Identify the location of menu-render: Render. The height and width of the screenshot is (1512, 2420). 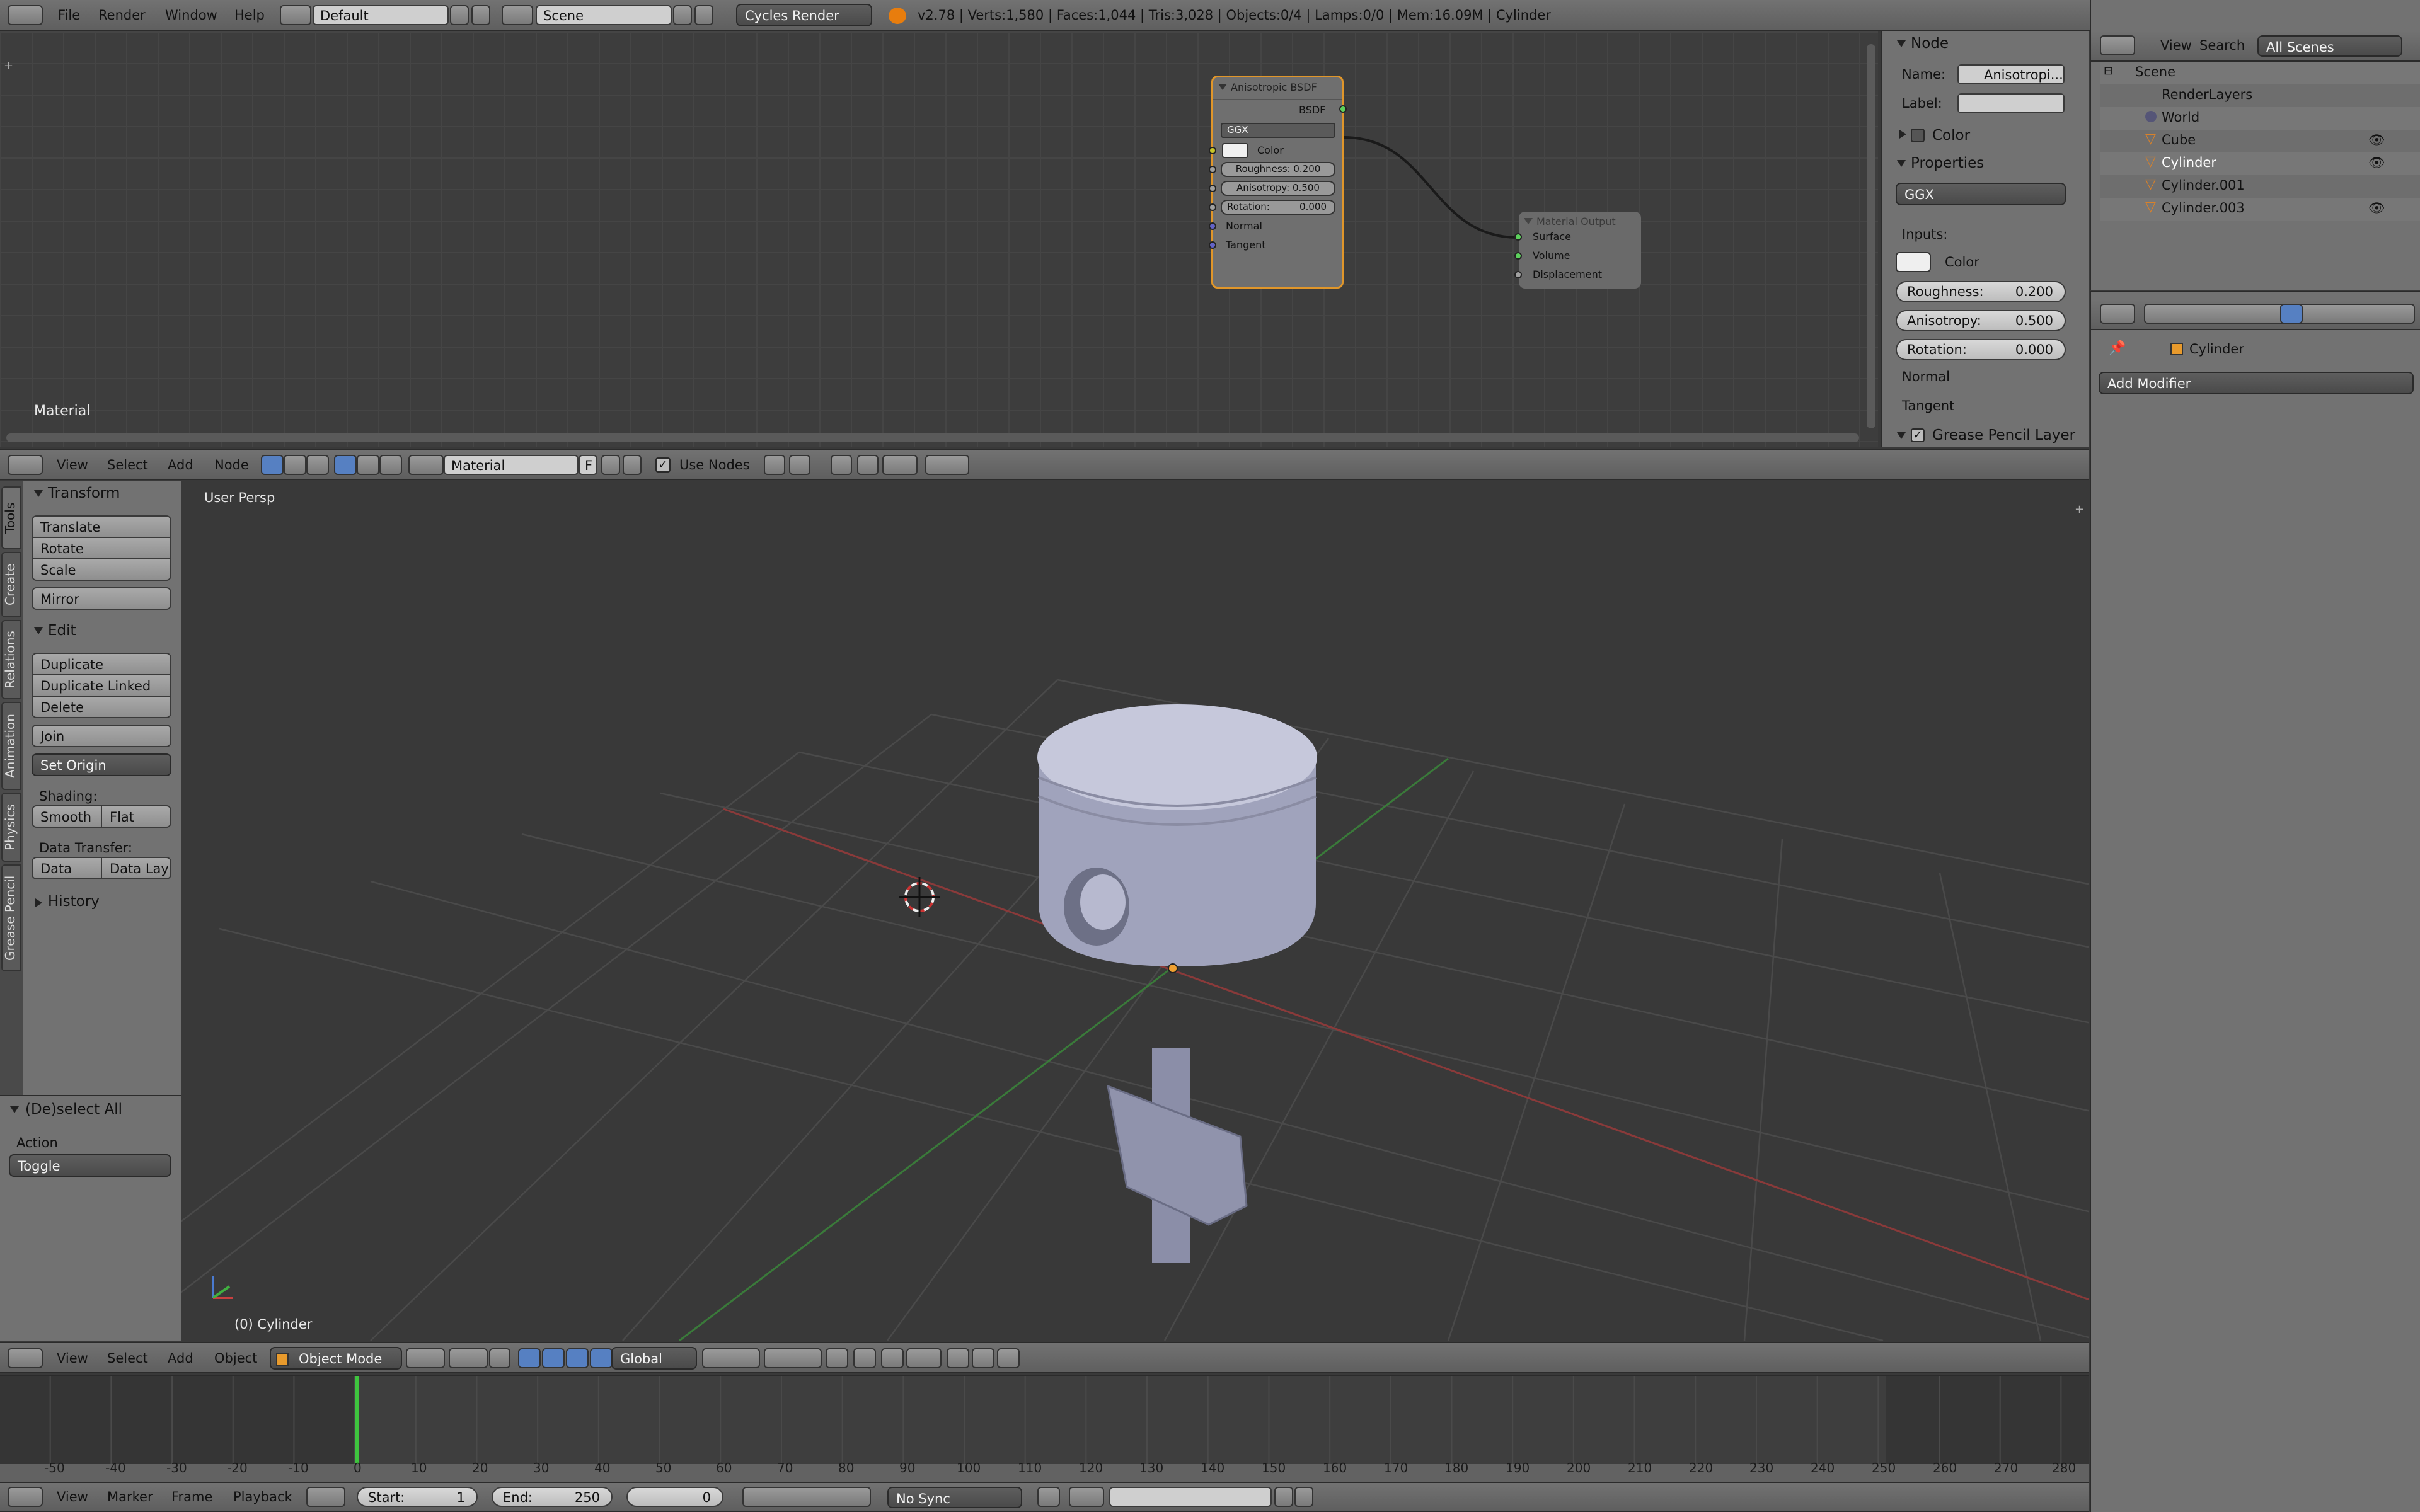
(122, 15).